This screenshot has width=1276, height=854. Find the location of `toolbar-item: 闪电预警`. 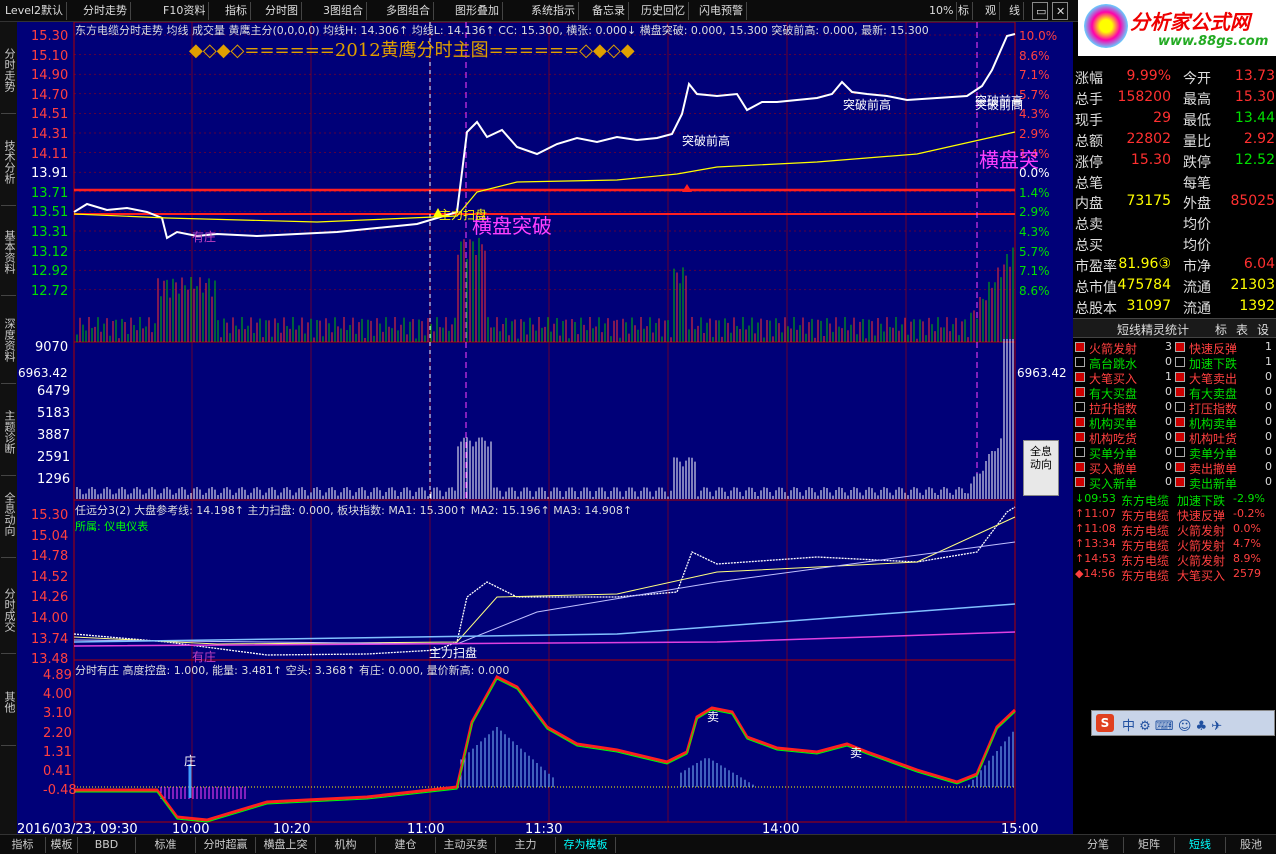

toolbar-item: 闪电预警 is located at coordinates (721, 11).